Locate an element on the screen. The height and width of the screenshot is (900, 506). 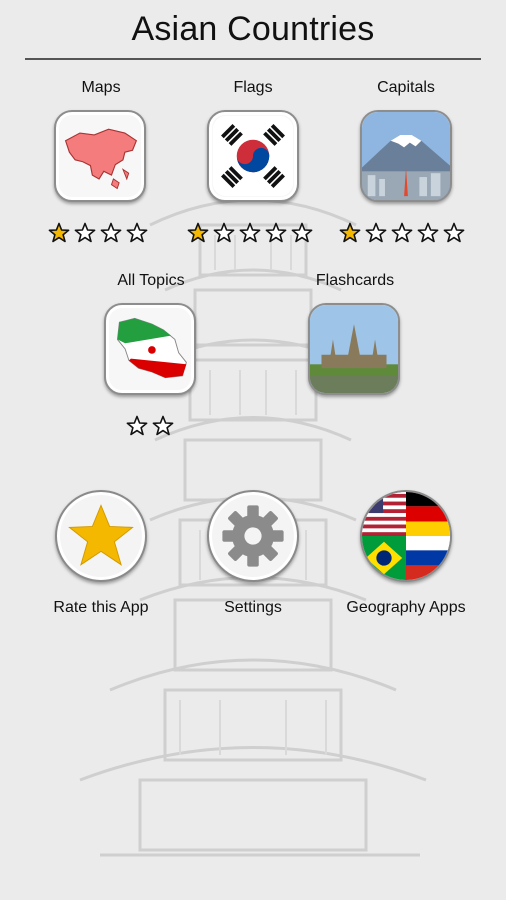
maps-button is located at coordinates (100, 156).